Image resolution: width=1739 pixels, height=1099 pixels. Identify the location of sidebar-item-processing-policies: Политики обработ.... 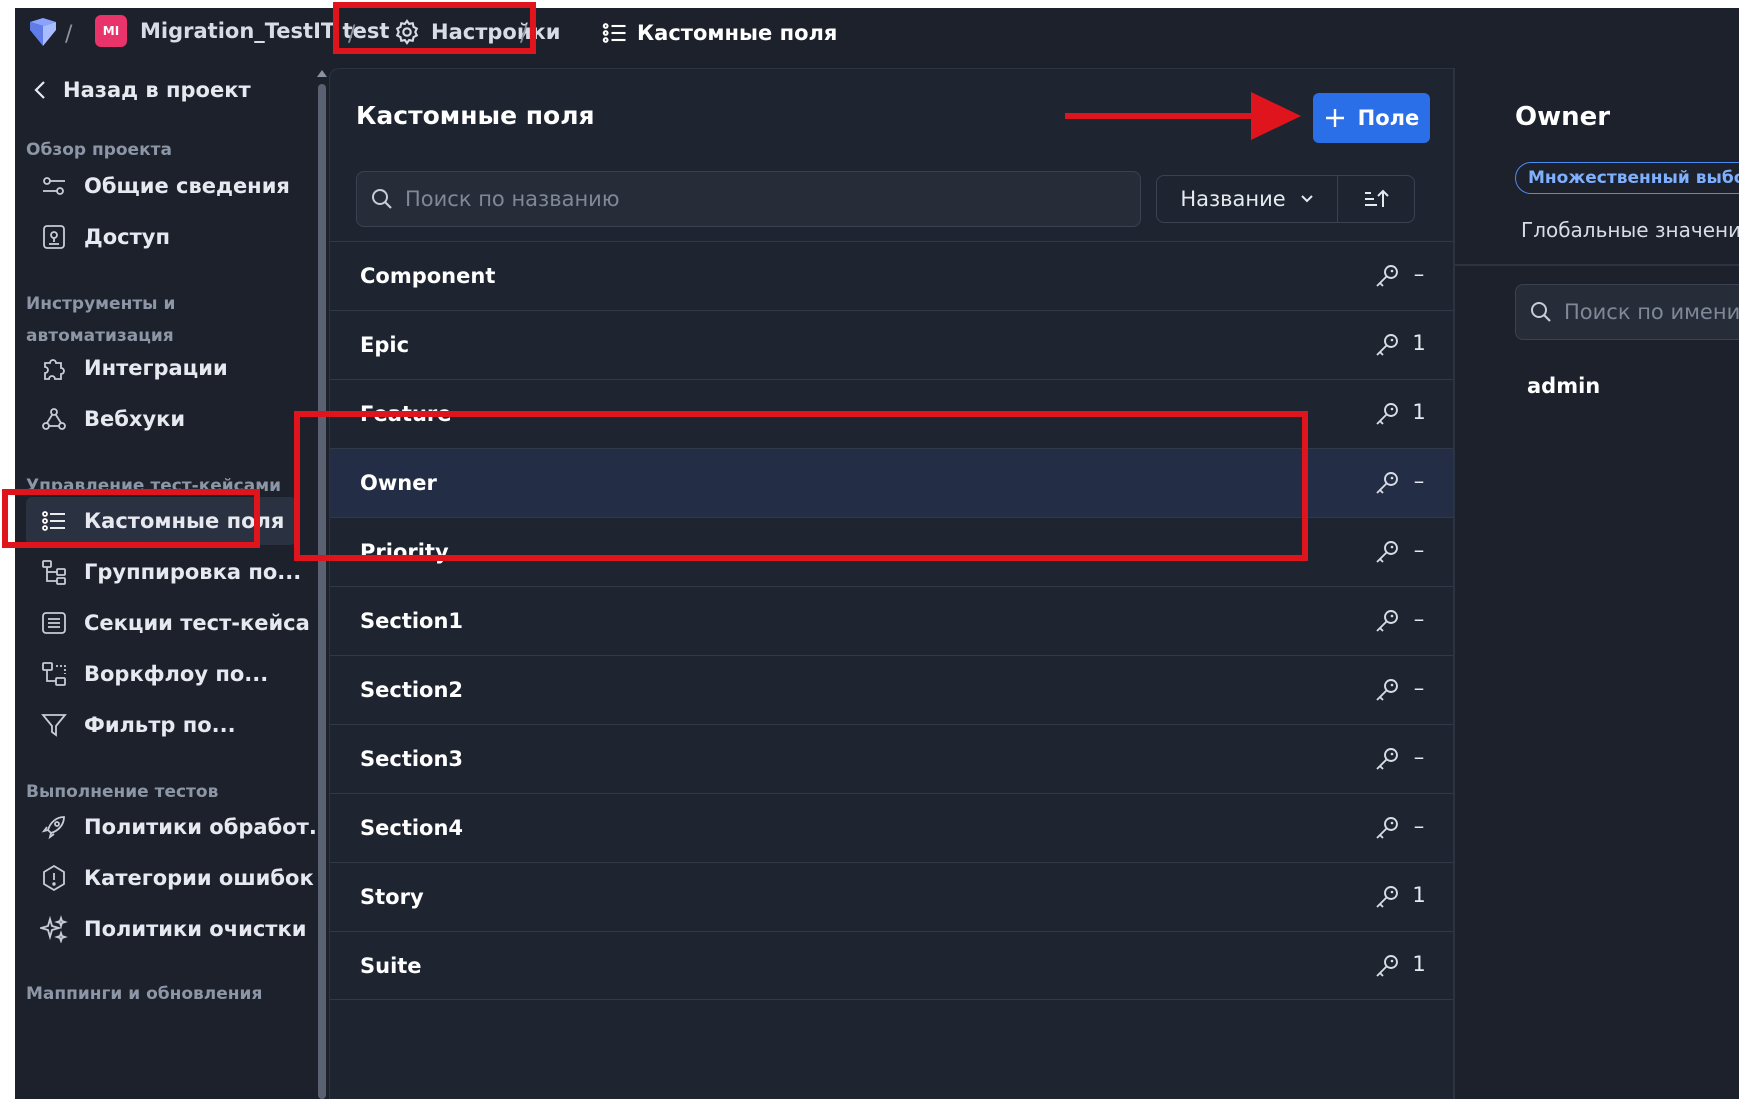
(179, 827).